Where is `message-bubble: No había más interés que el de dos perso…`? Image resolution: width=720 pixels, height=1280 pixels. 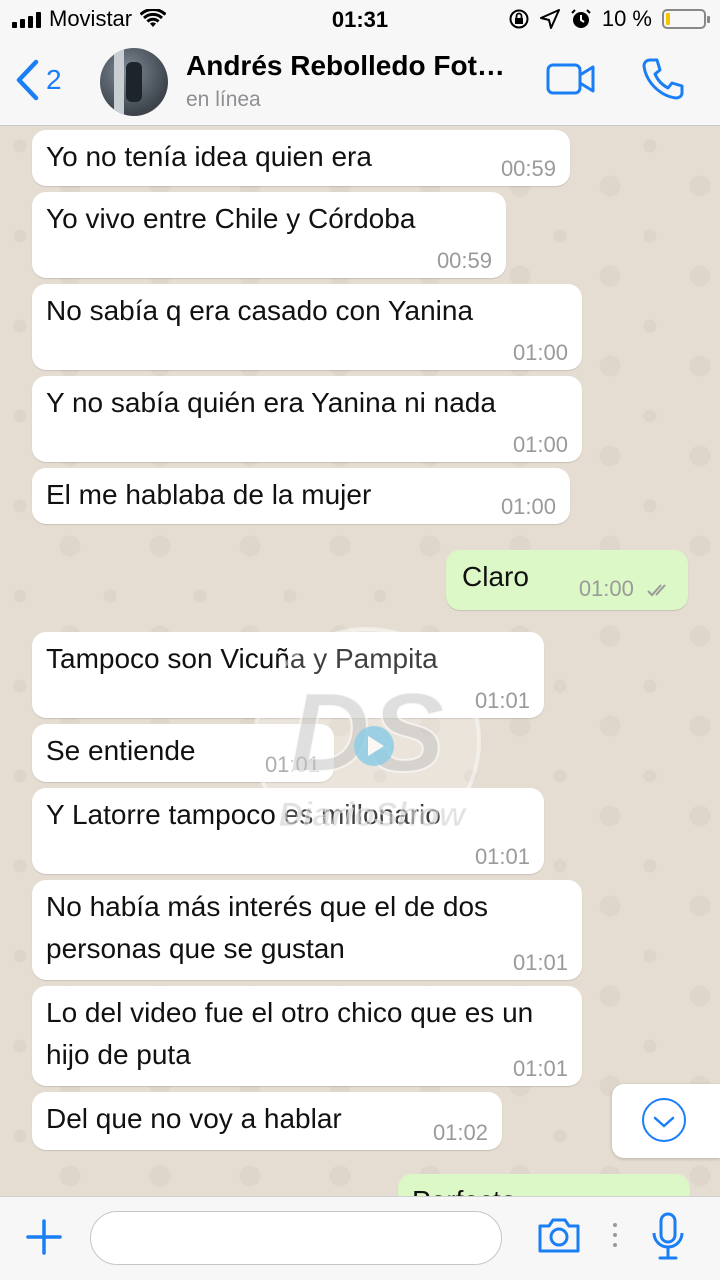 message-bubble: No había más interés que el de dos perso… is located at coordinates (307, 930).